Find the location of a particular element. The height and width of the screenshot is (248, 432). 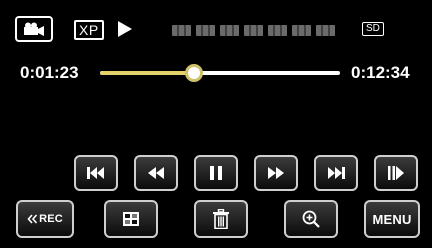

play-icon is located at coordinates (125, 29).